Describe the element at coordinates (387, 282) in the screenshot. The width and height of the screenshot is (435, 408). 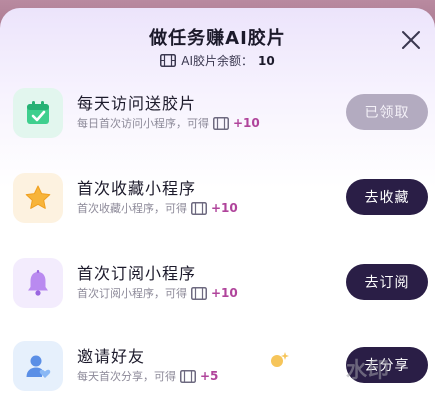
I see `subscribe-button: 去订阅` at that location.